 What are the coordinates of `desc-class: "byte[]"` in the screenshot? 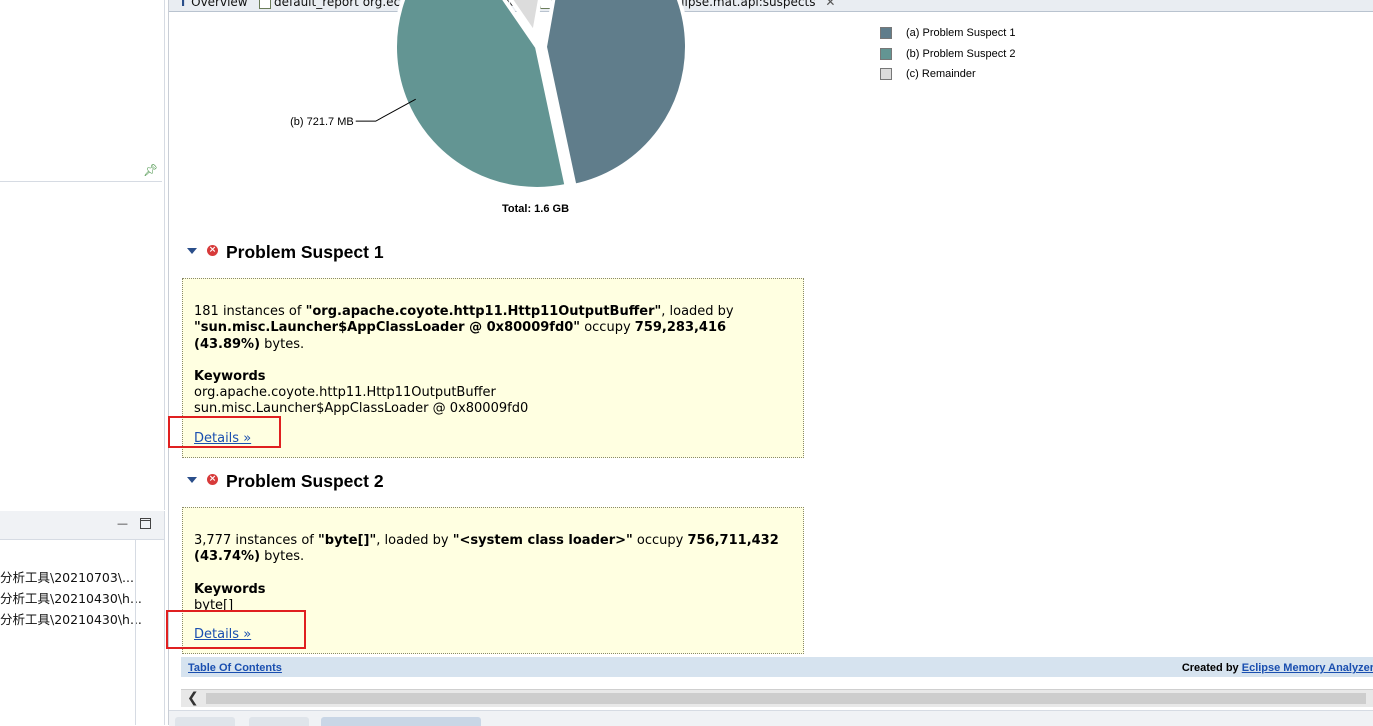 It's located at (347, 540).